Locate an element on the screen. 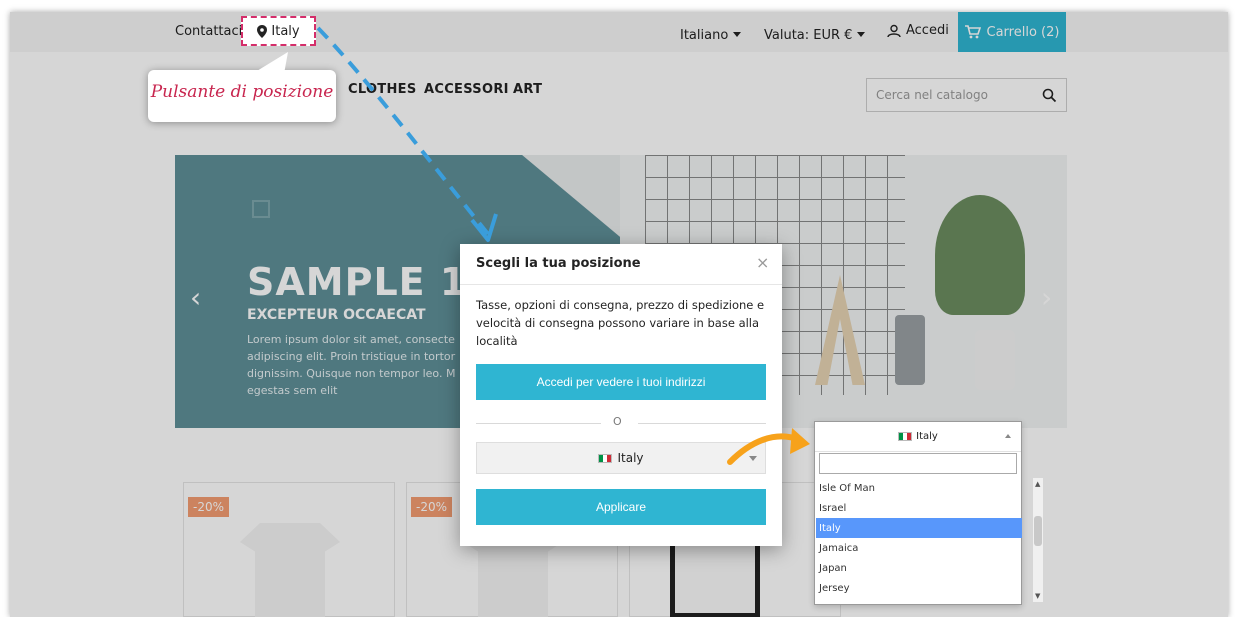 The height and width of the screenshot is (617, 1235). orange-arrow-head is located at coordinates (800, 441).